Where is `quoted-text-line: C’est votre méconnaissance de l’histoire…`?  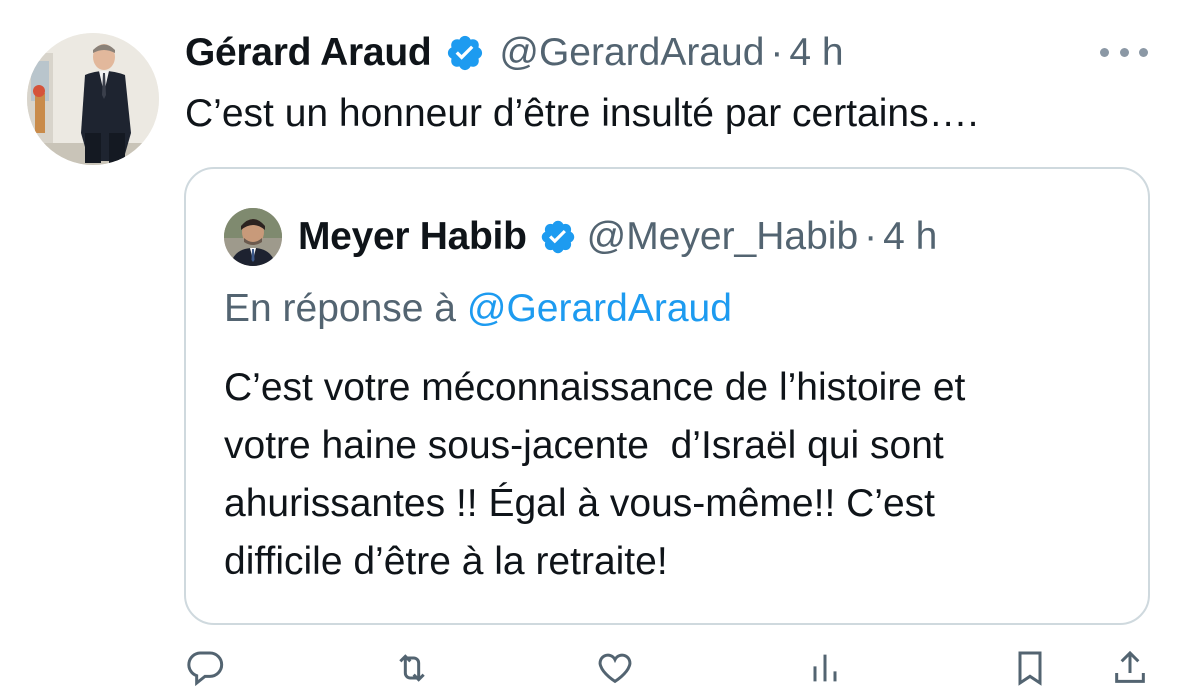
quoted-text-line: C’est votre méconnaissance de l’histoire… is located at coordinates (595, 387).